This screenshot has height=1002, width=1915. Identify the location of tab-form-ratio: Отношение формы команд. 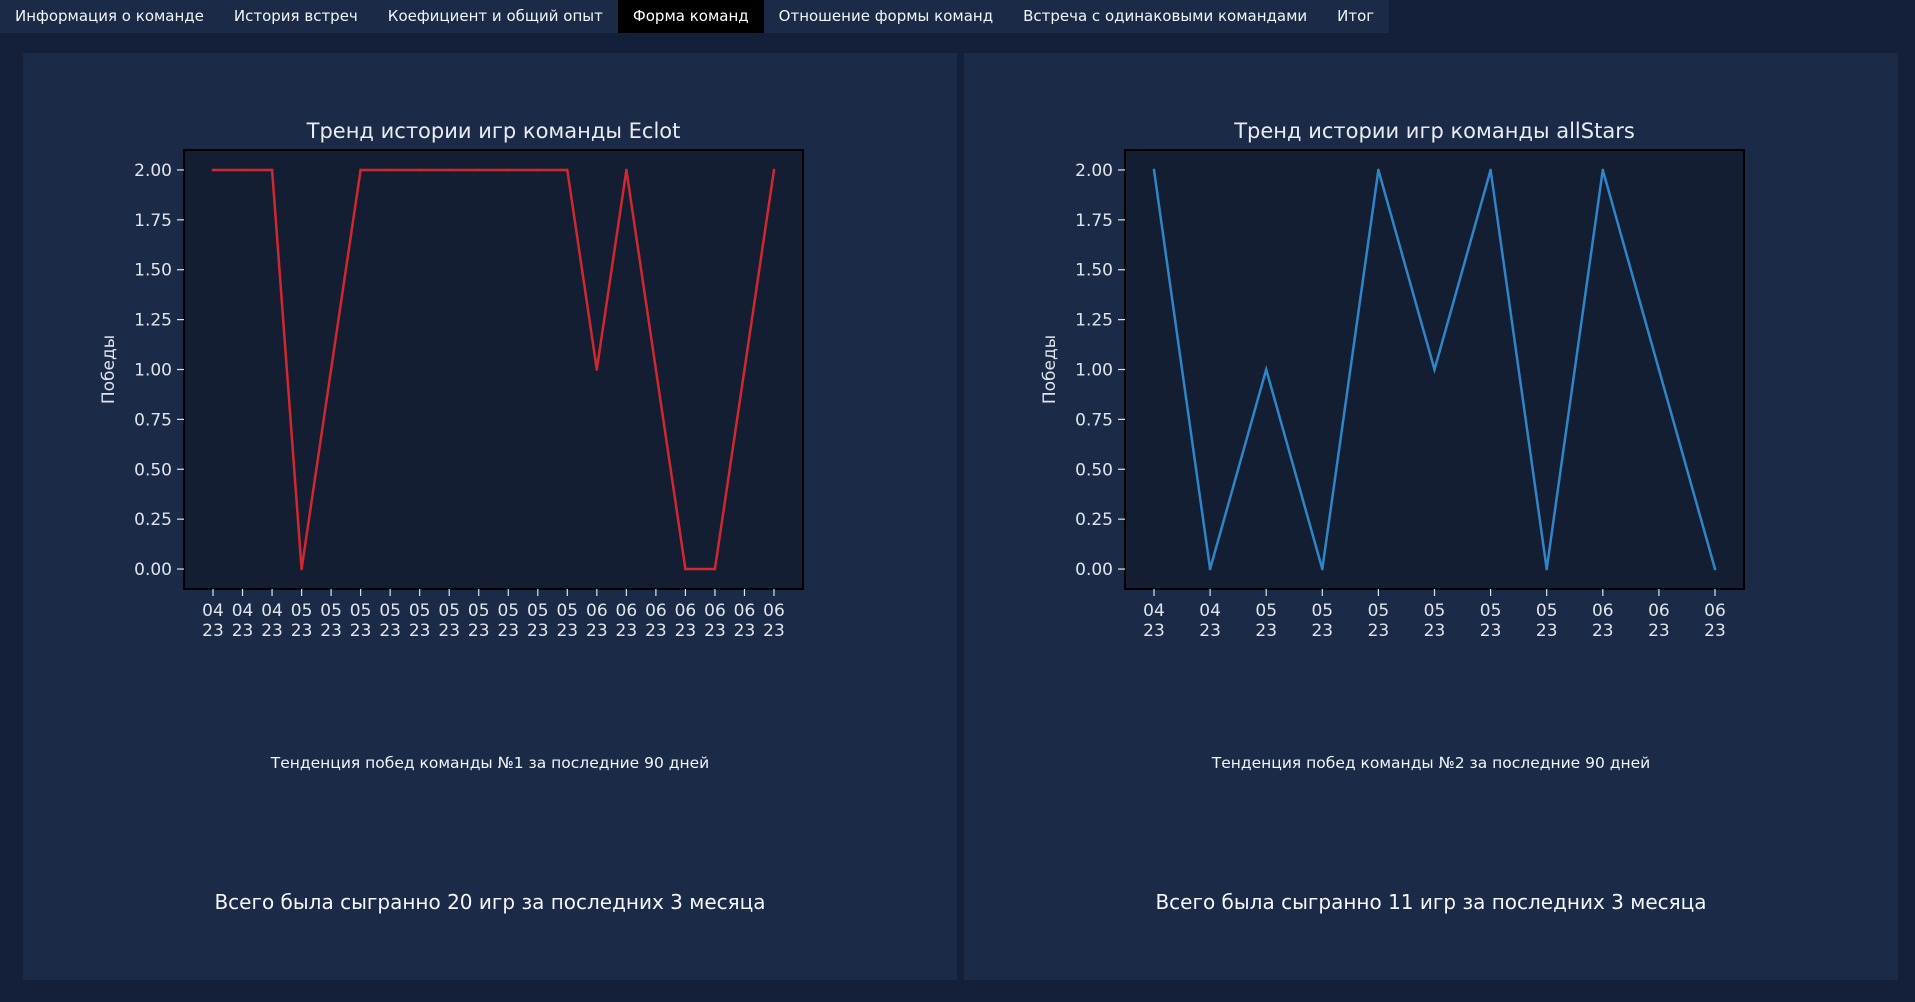
(886, 16).